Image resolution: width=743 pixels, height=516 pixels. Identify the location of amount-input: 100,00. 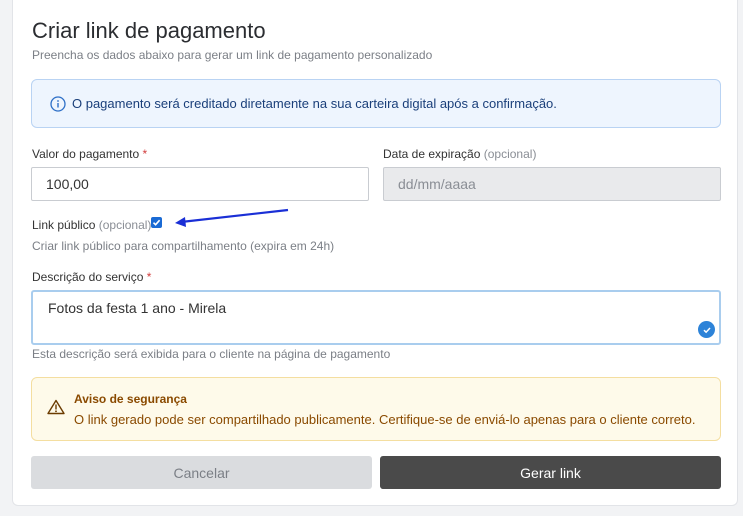
(200, 184).